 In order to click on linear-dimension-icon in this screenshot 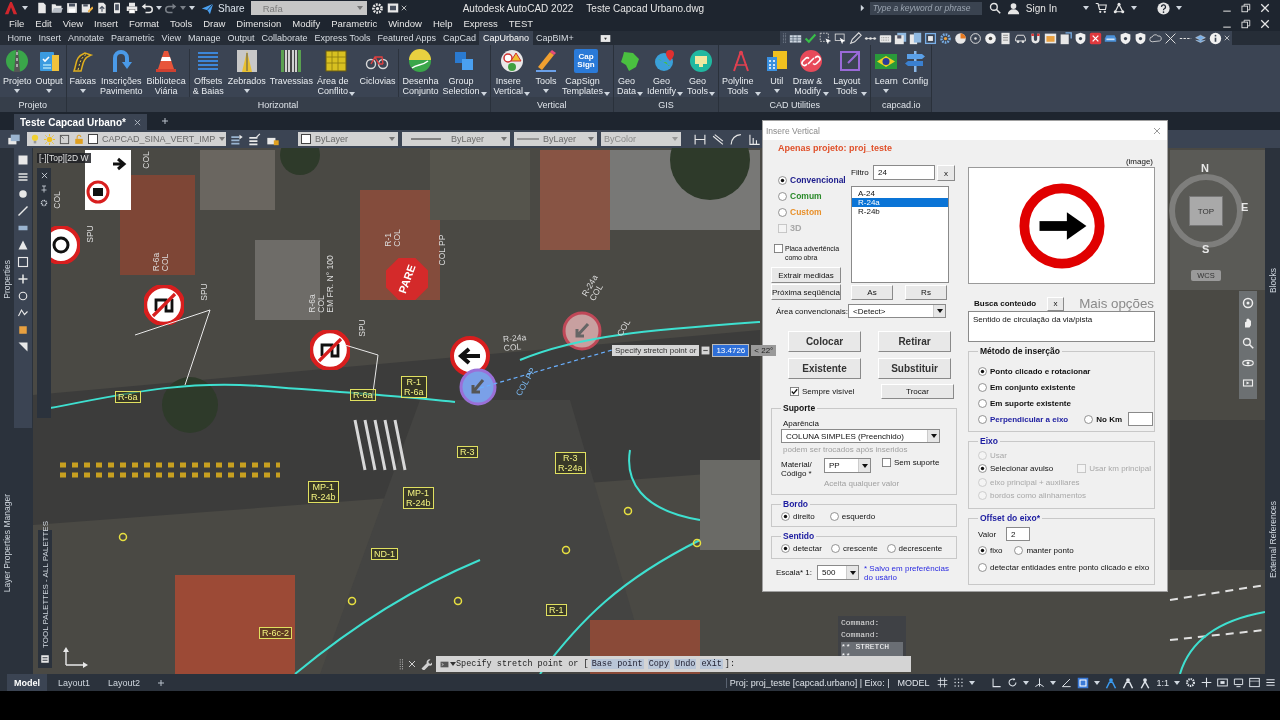, I will do `click(700, 139)`.